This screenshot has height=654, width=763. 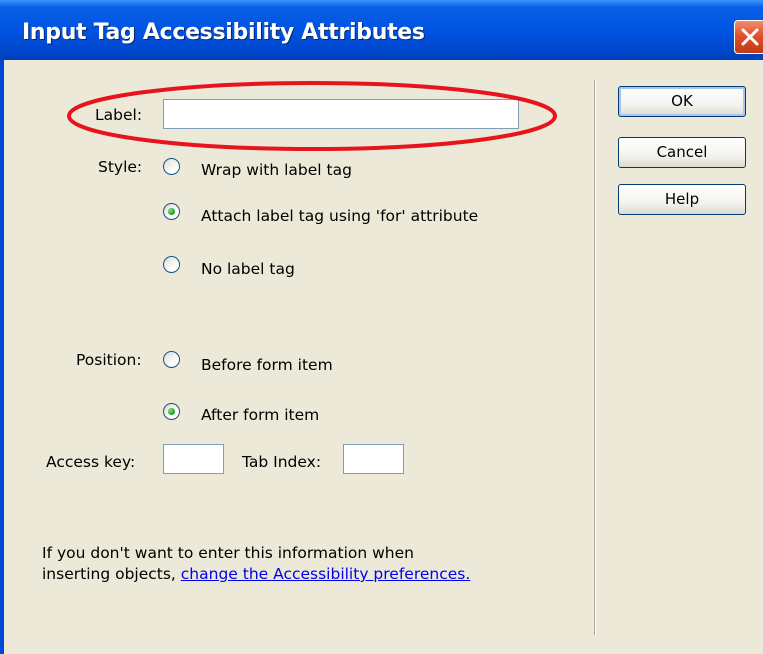 I want to click on radio-after-form-item, so click(x=171, y=411).